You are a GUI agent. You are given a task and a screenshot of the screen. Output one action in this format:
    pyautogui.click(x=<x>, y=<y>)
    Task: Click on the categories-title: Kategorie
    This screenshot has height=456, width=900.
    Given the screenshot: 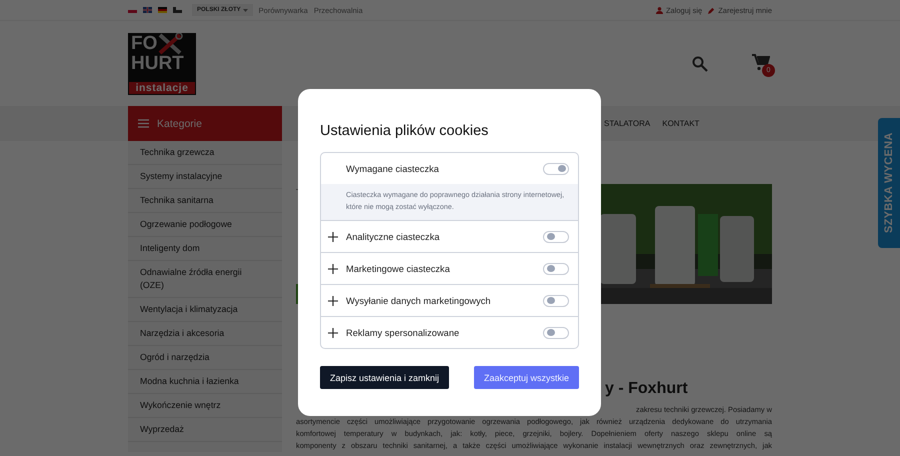 What is the action you would take?
    pyautogui.click(x=179, y=124)
    